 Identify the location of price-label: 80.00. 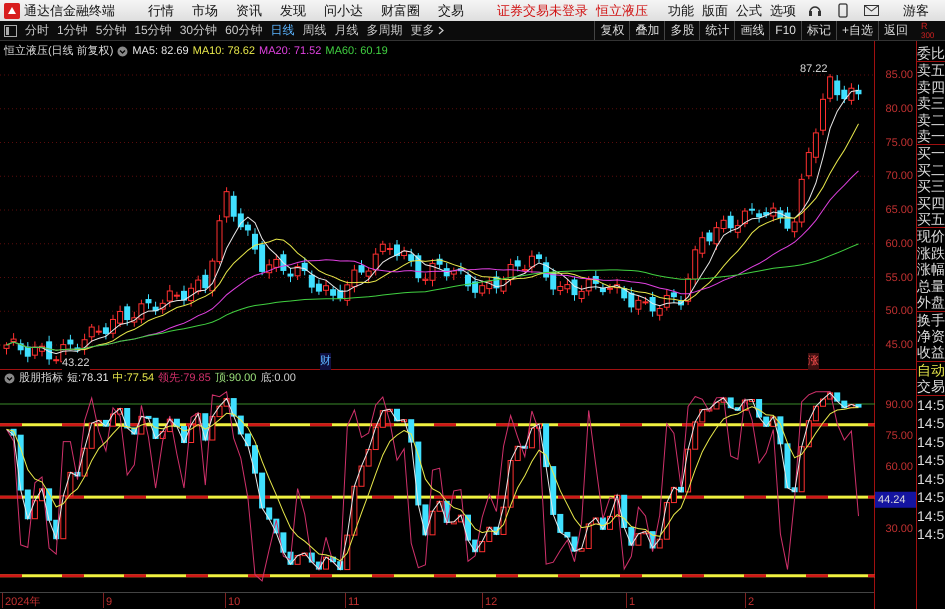
(899, 109).